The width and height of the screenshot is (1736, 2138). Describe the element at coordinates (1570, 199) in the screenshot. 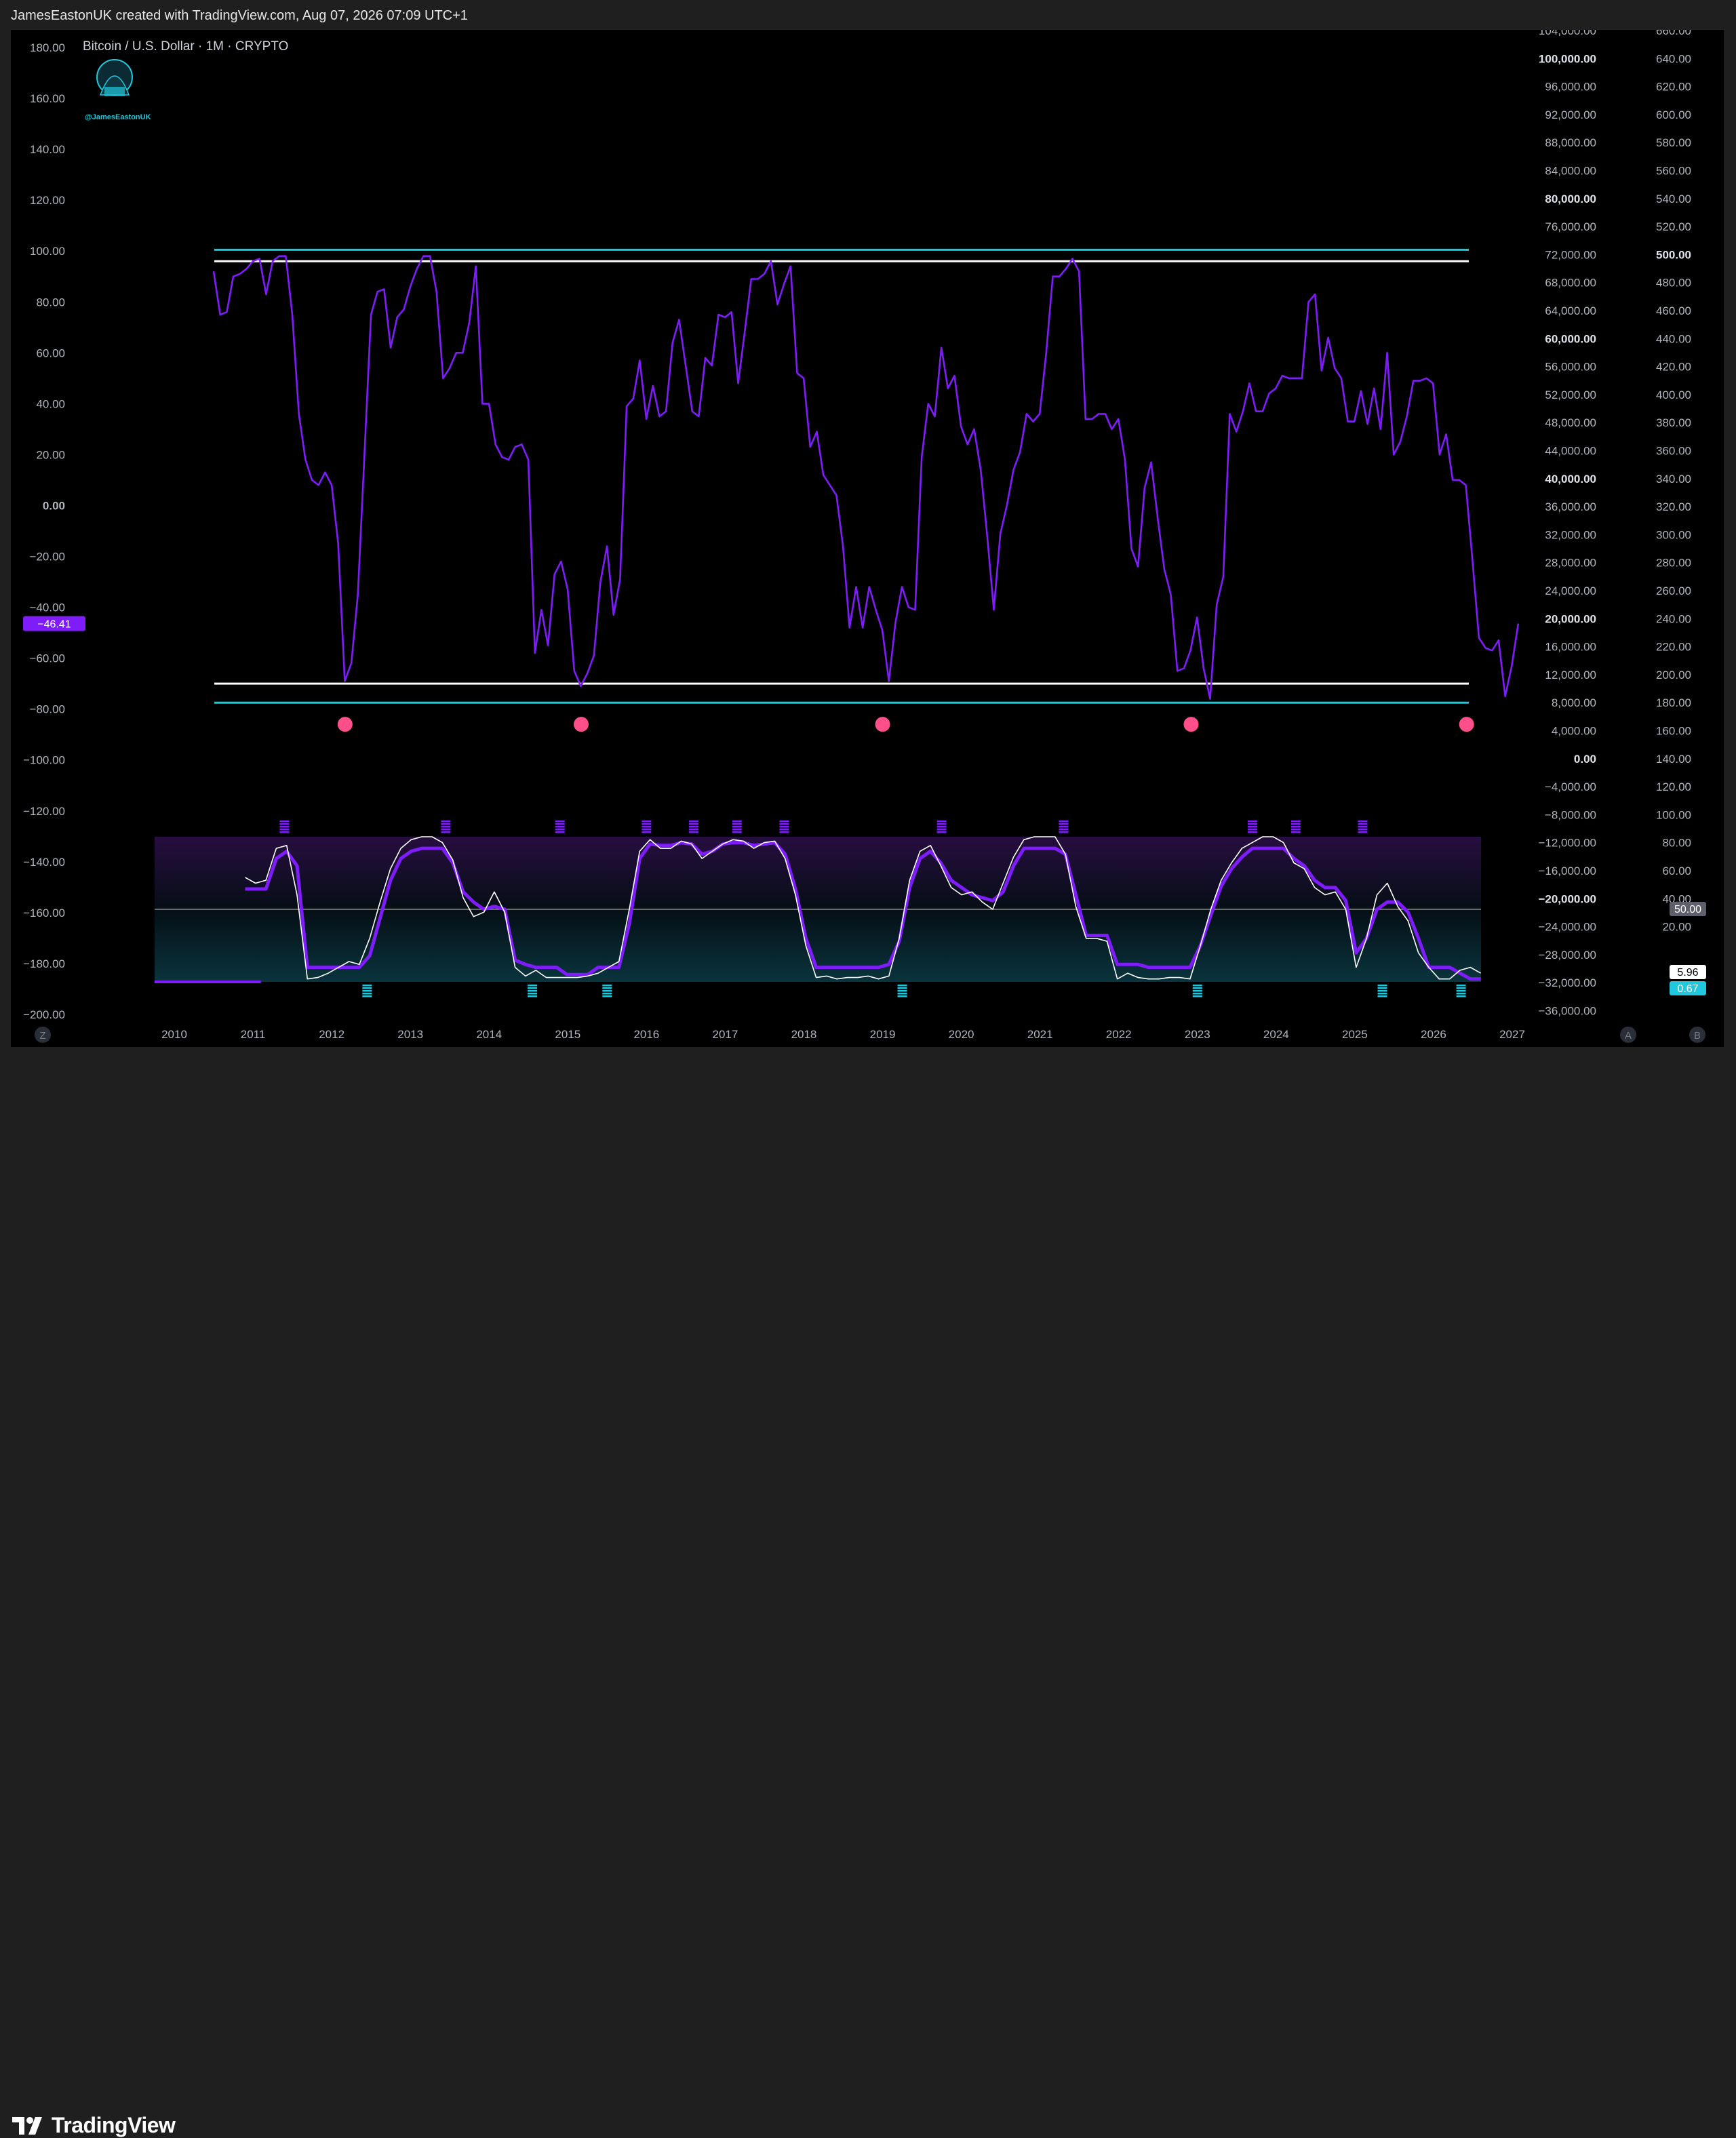

I see `price-axis-tick-label: 80,000.00` at that location.